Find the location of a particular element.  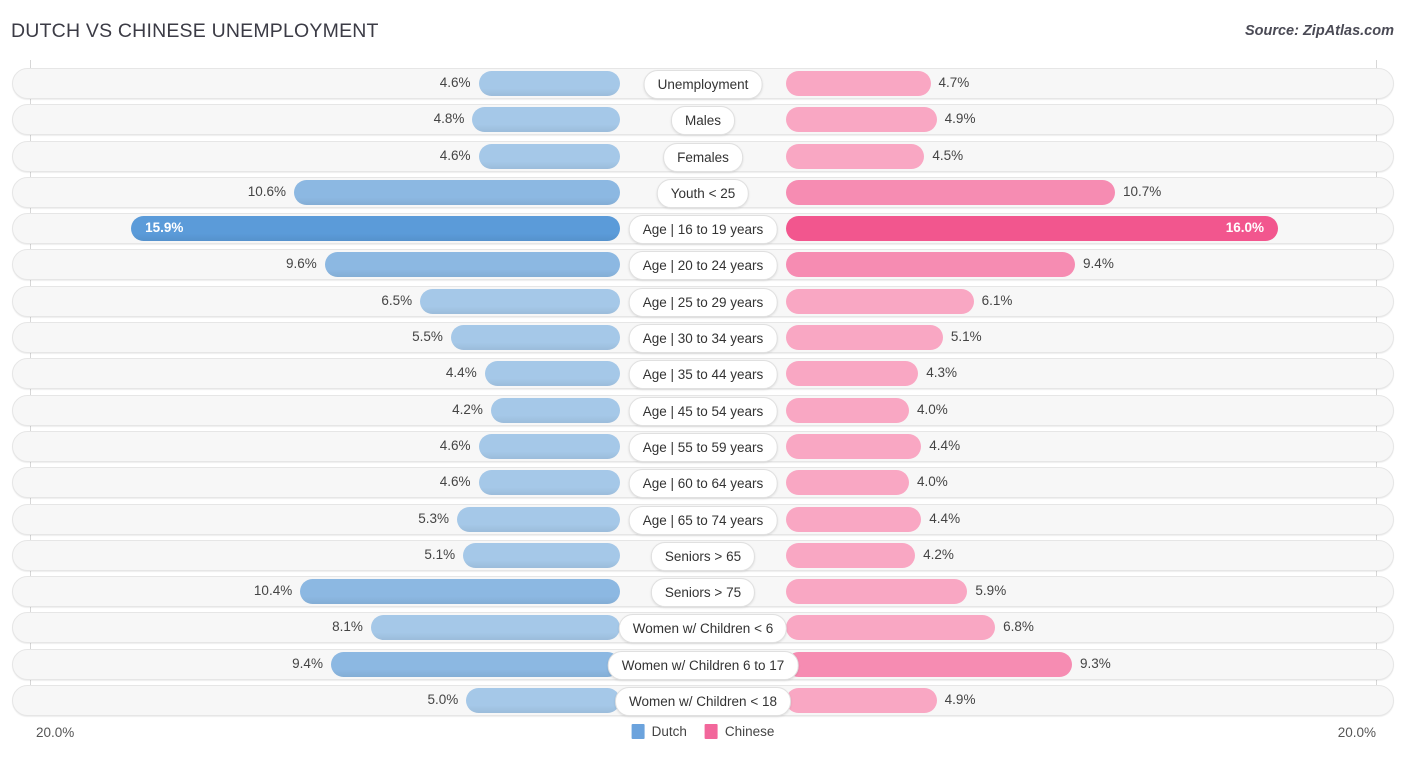

bar-row: 4.6% 4.4% Age | 55 to 59 years is located at coordinates (703, 446).